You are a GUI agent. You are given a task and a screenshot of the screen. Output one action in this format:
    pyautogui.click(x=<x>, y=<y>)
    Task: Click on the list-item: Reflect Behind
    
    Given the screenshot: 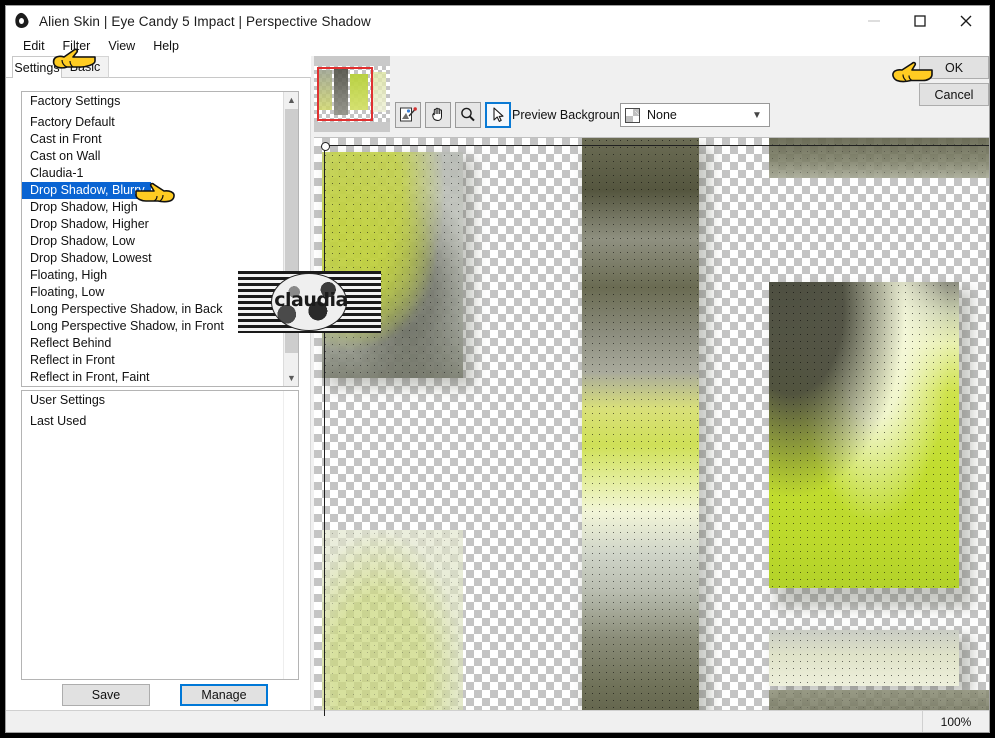 What is the action you would take?
    pyautogui.click(x=66, y=343)
    